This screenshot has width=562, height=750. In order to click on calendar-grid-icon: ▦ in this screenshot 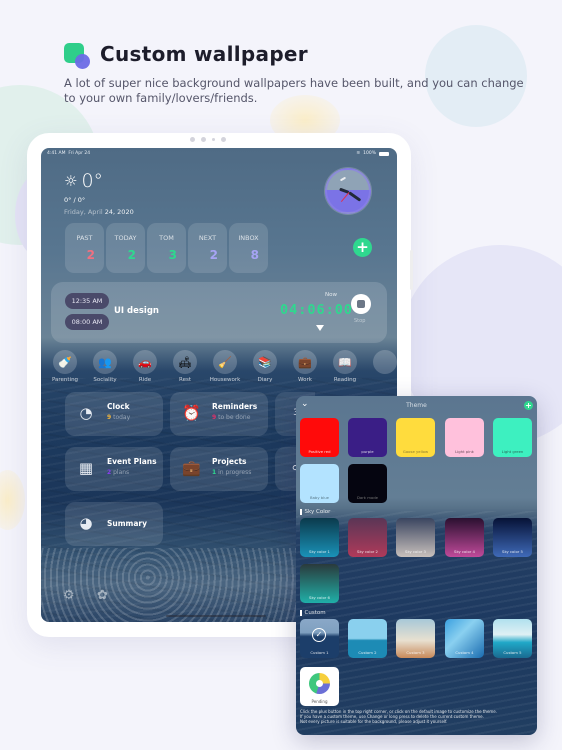, I will do `click(86, 468)`.